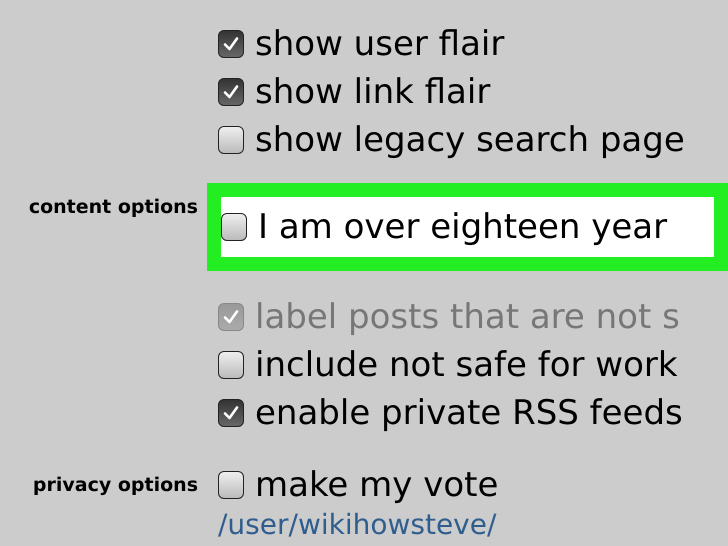 Image resolution: width=728 pixels, height=546 pixels. I want to click on section-label: privacy options, so click(115, 485).